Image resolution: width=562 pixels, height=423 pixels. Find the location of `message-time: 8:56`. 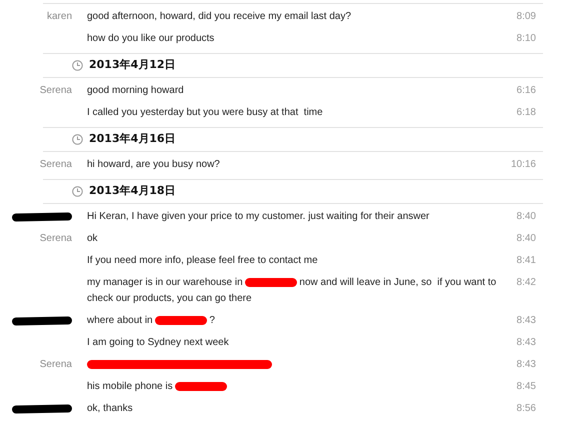

message-time: 8:56 is located at coordinates (526, 409).